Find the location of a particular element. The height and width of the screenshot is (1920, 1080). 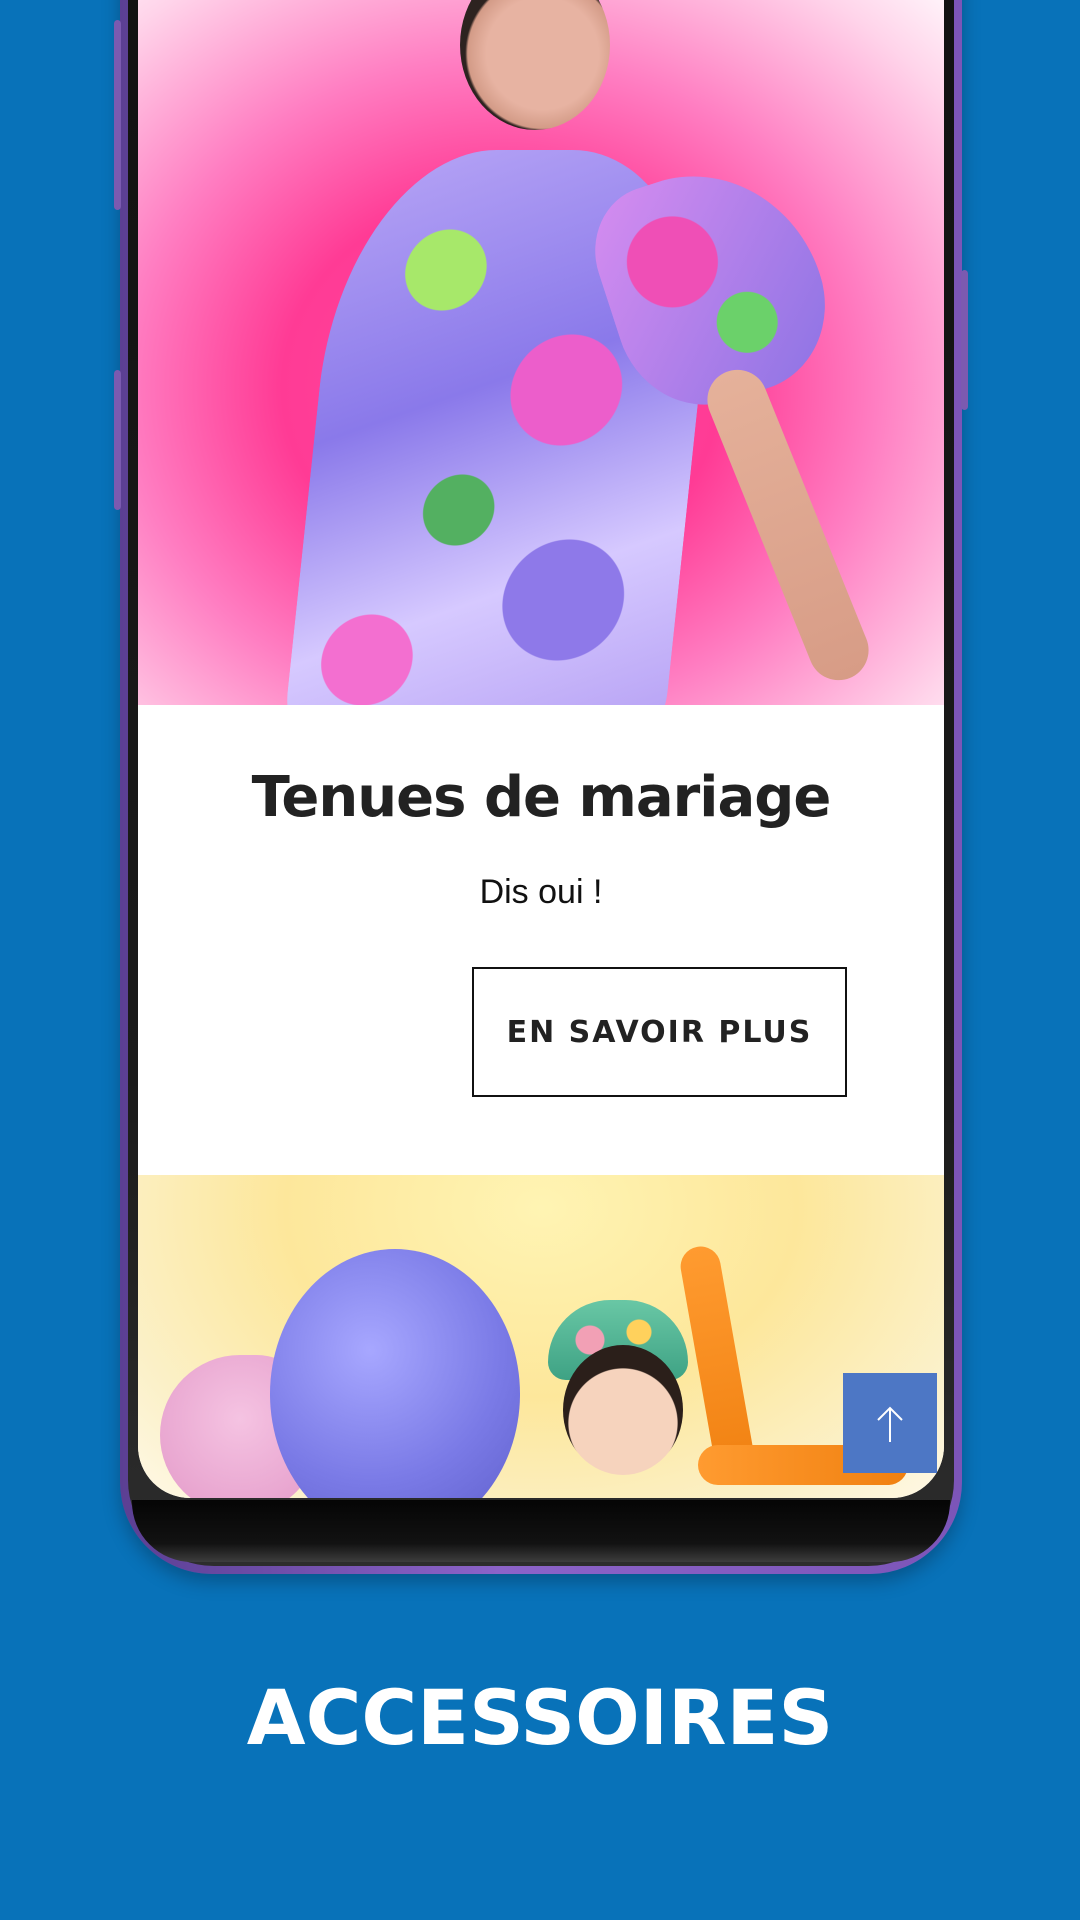

kids-image is located at coordinates (541, 1336).